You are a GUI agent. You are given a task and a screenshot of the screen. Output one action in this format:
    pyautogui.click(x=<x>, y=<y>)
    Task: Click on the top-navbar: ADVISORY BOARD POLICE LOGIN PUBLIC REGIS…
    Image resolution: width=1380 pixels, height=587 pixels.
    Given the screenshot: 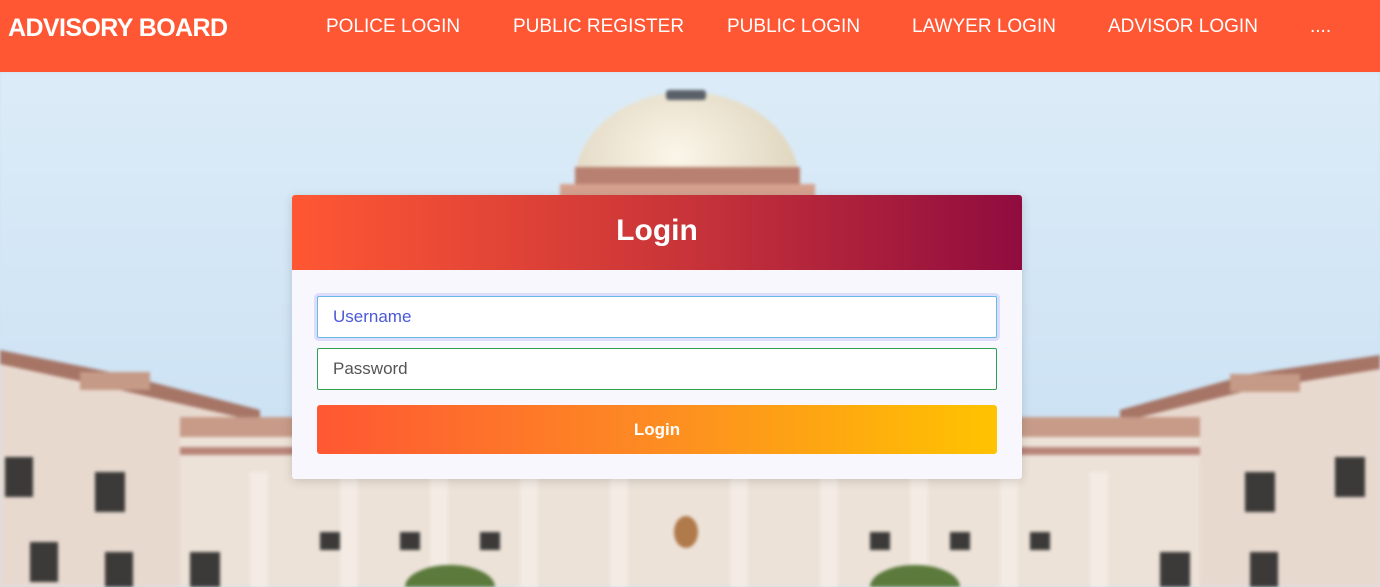 What is the action you would take?
    pyautogui.click(x=690, y=36)
    